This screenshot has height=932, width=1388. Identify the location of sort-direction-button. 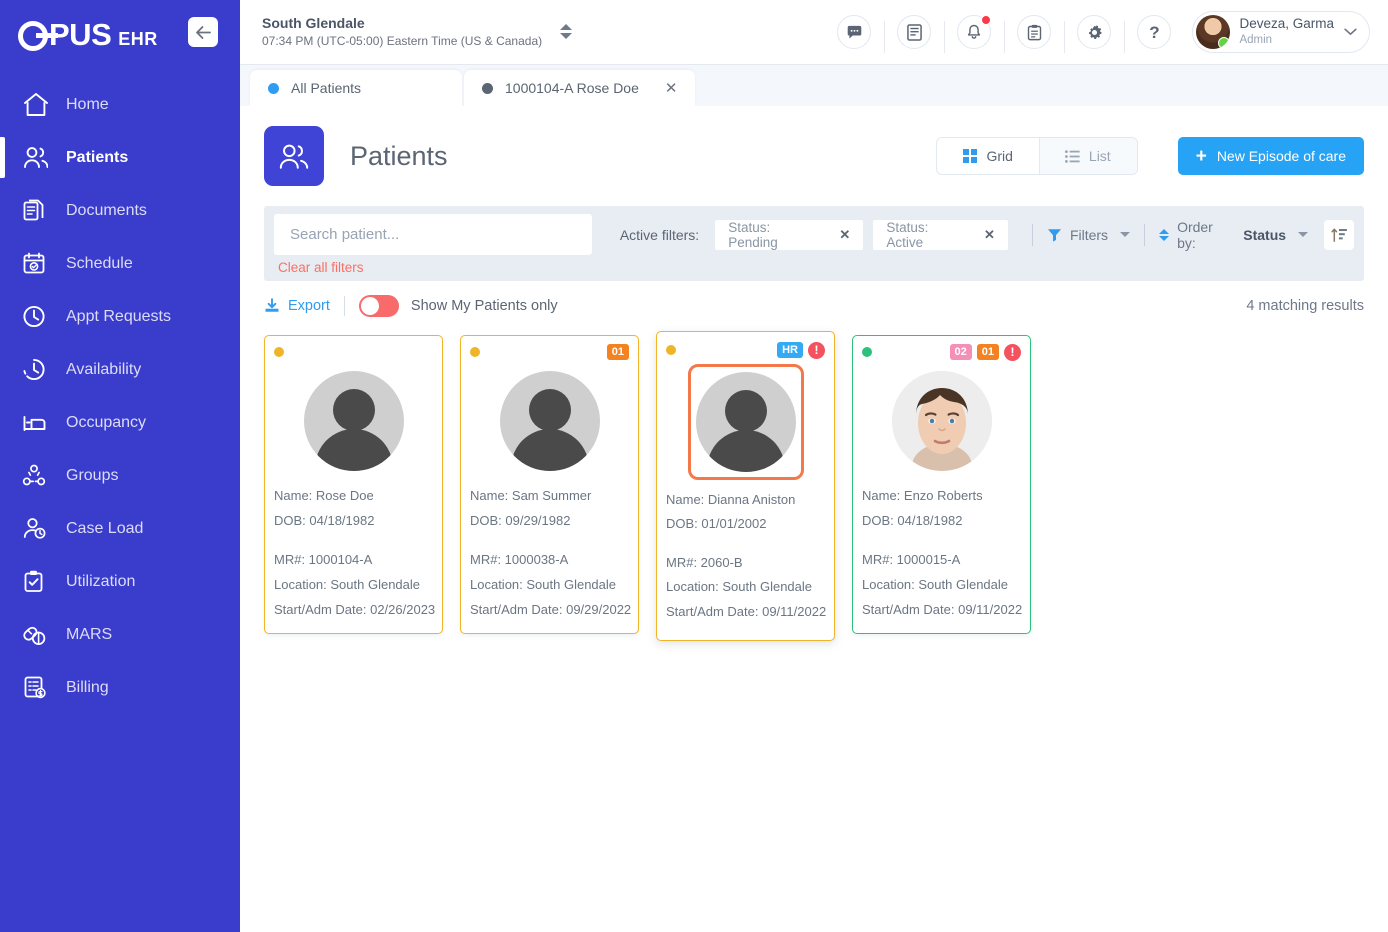
(1339, 234).